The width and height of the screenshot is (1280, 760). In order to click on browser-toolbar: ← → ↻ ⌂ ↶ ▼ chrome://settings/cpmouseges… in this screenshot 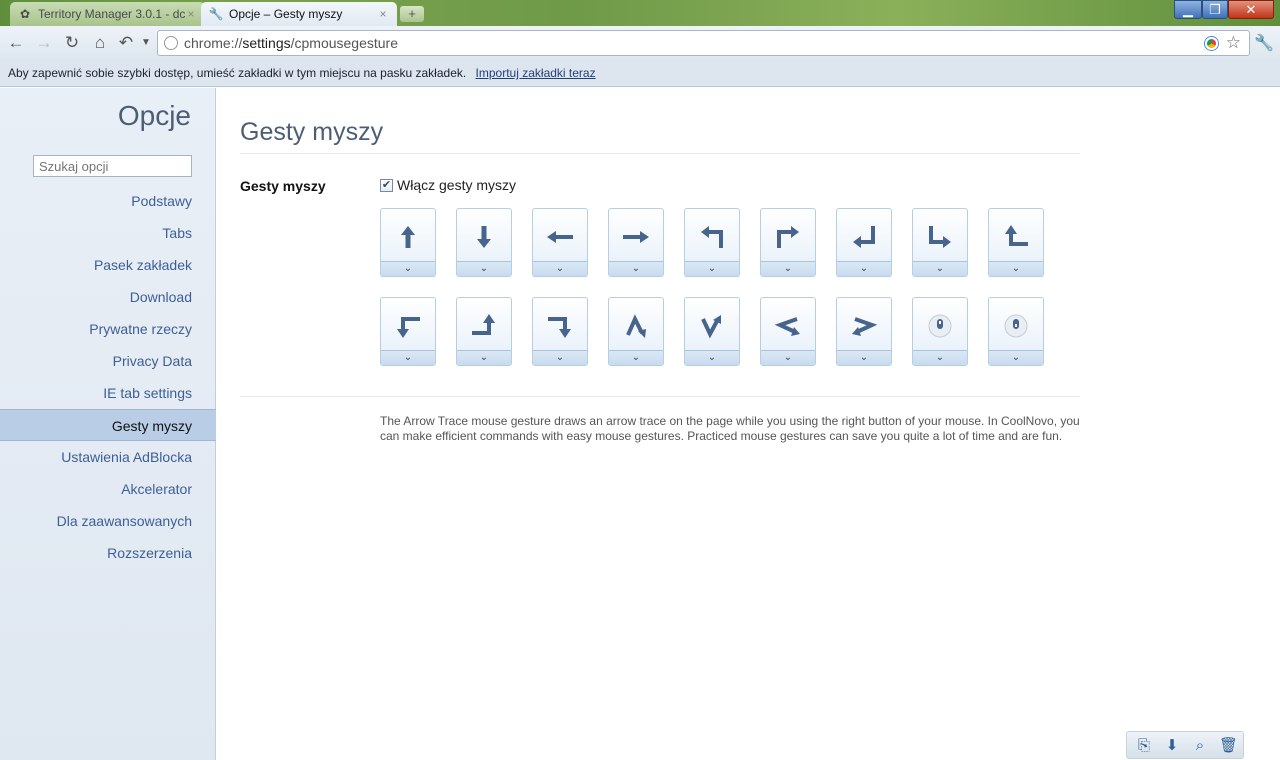, I will do `click(640, 43)`.